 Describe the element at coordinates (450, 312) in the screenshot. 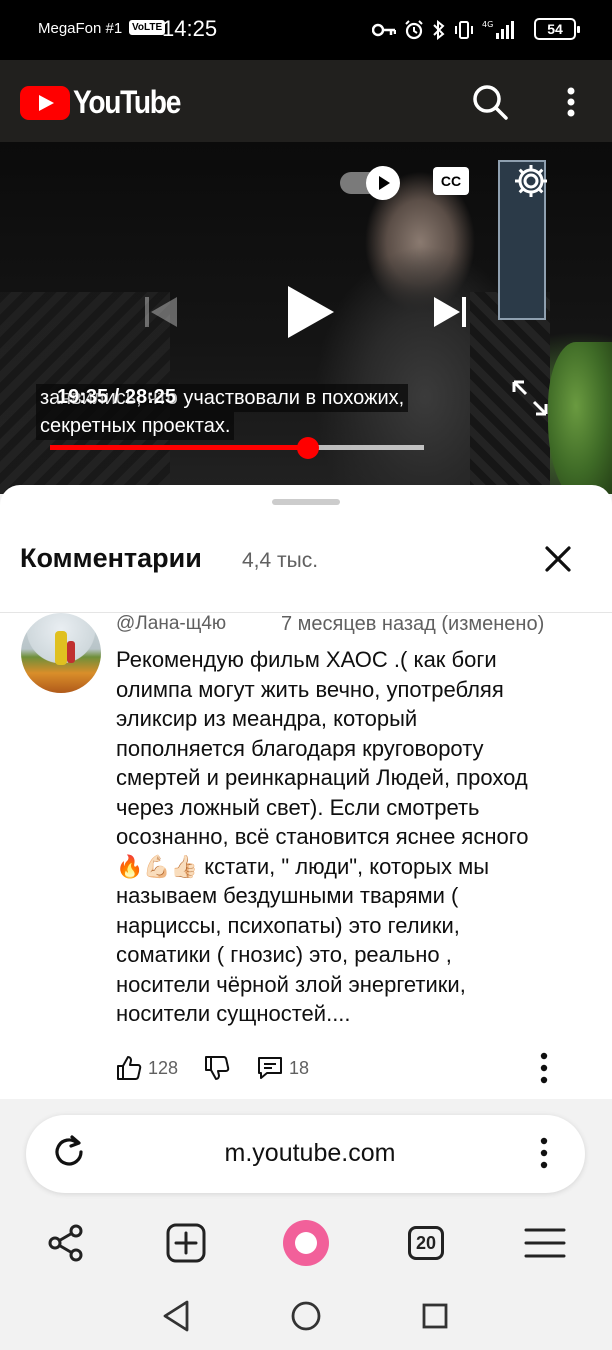

I see `next-video-icon` at that location.